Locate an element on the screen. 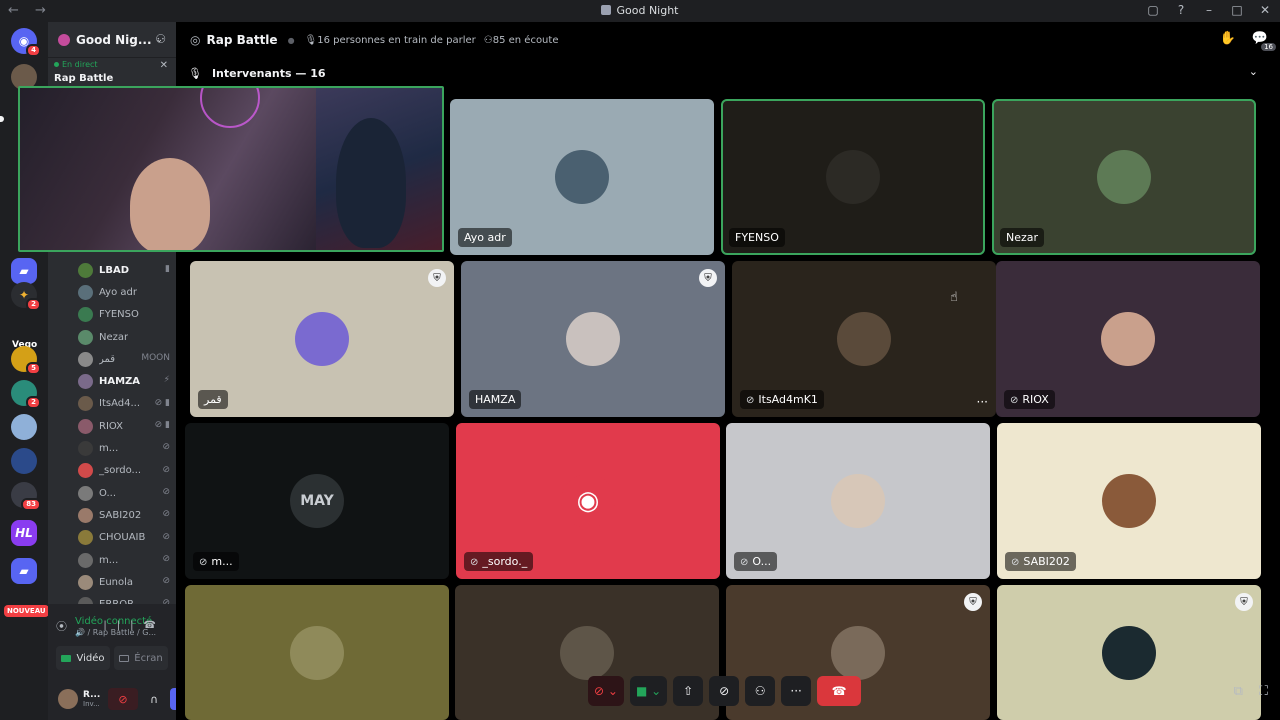  popout-icon: ⧉ is located at coordinates (1238, 691).